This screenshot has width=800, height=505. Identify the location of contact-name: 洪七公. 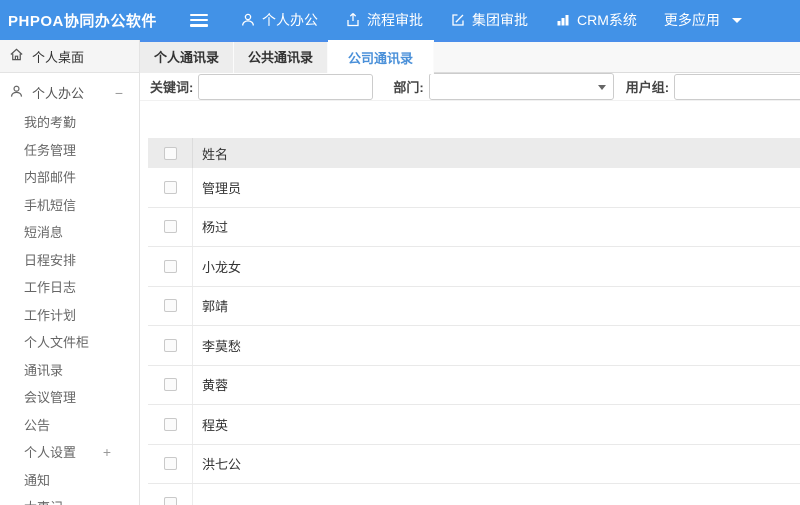
(496, 463).